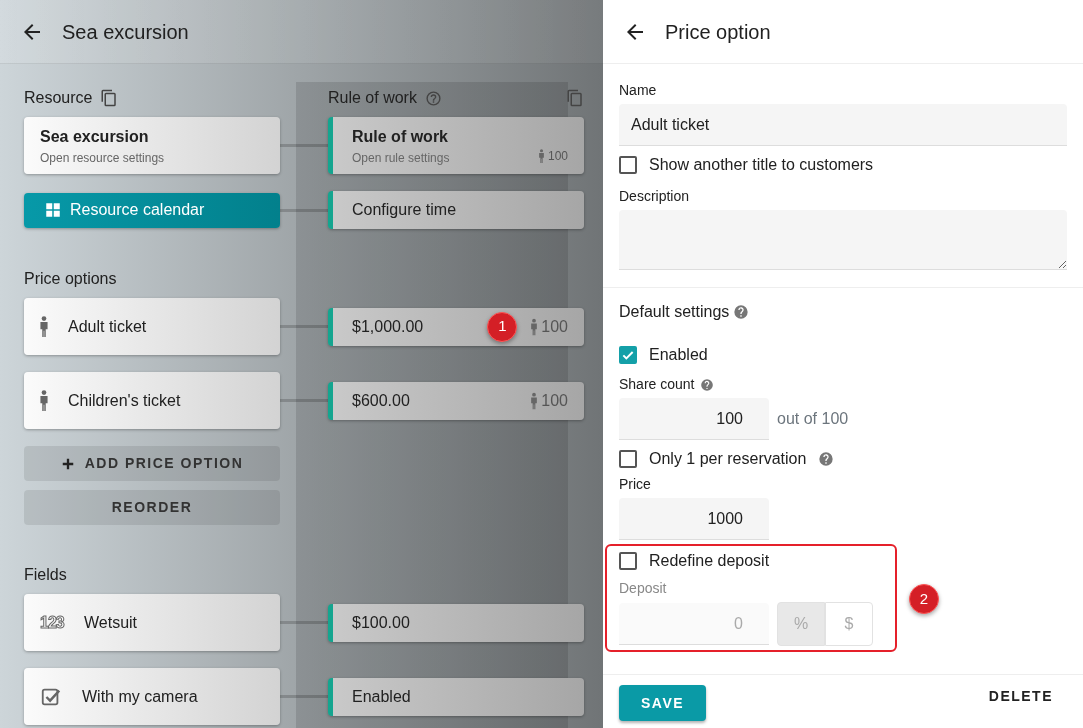 The image size is (1083, 728). What do you see at coordinates (372, 98) in the screenshot?
I see `column-label: Rule of work` at bounding box center [372, 98].